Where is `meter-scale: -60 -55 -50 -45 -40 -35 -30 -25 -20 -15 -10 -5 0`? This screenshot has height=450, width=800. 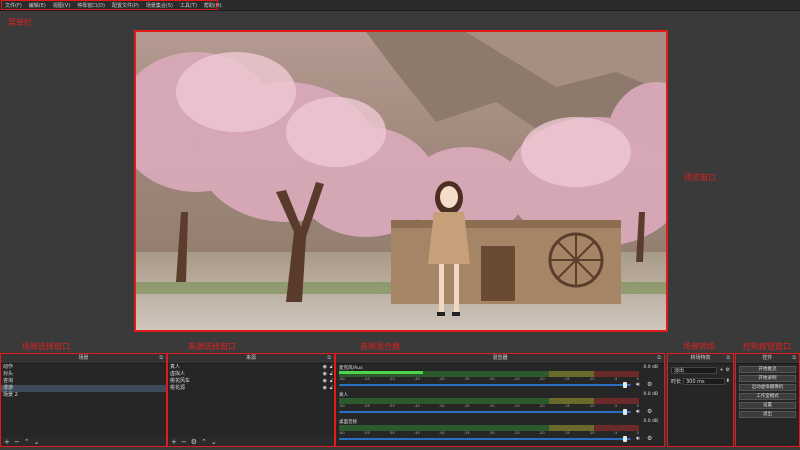
meter-scale: -60 -55 -50 -45 -40 -35 -30 -25 -20 -15 -10 -5 0 is located at coordinates (489, 379).